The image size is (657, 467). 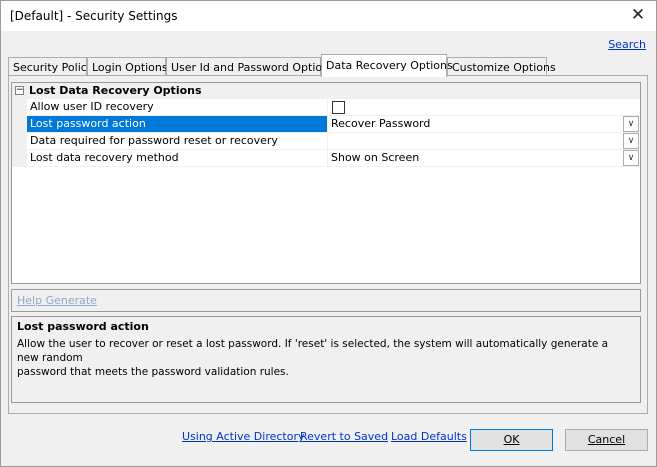 I want to click on using-active-directory-link: Using Active Directory, so click(x=243, y=436).